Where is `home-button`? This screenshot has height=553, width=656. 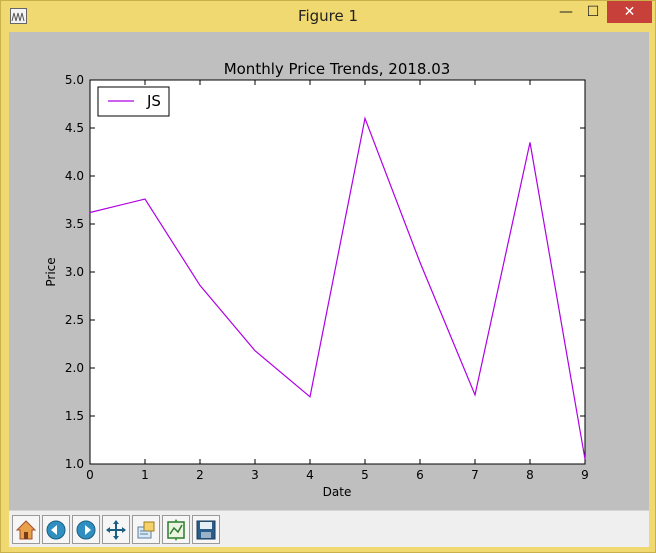 home-button is located at coordinates (26, 529).